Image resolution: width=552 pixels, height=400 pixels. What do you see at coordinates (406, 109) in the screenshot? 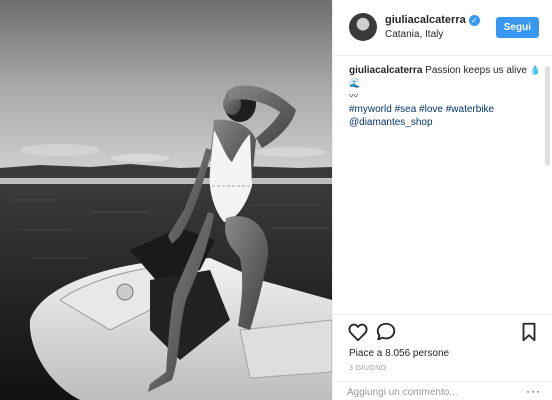
I see `hashtag-sea: #sea` at bounding box center [406, 109].